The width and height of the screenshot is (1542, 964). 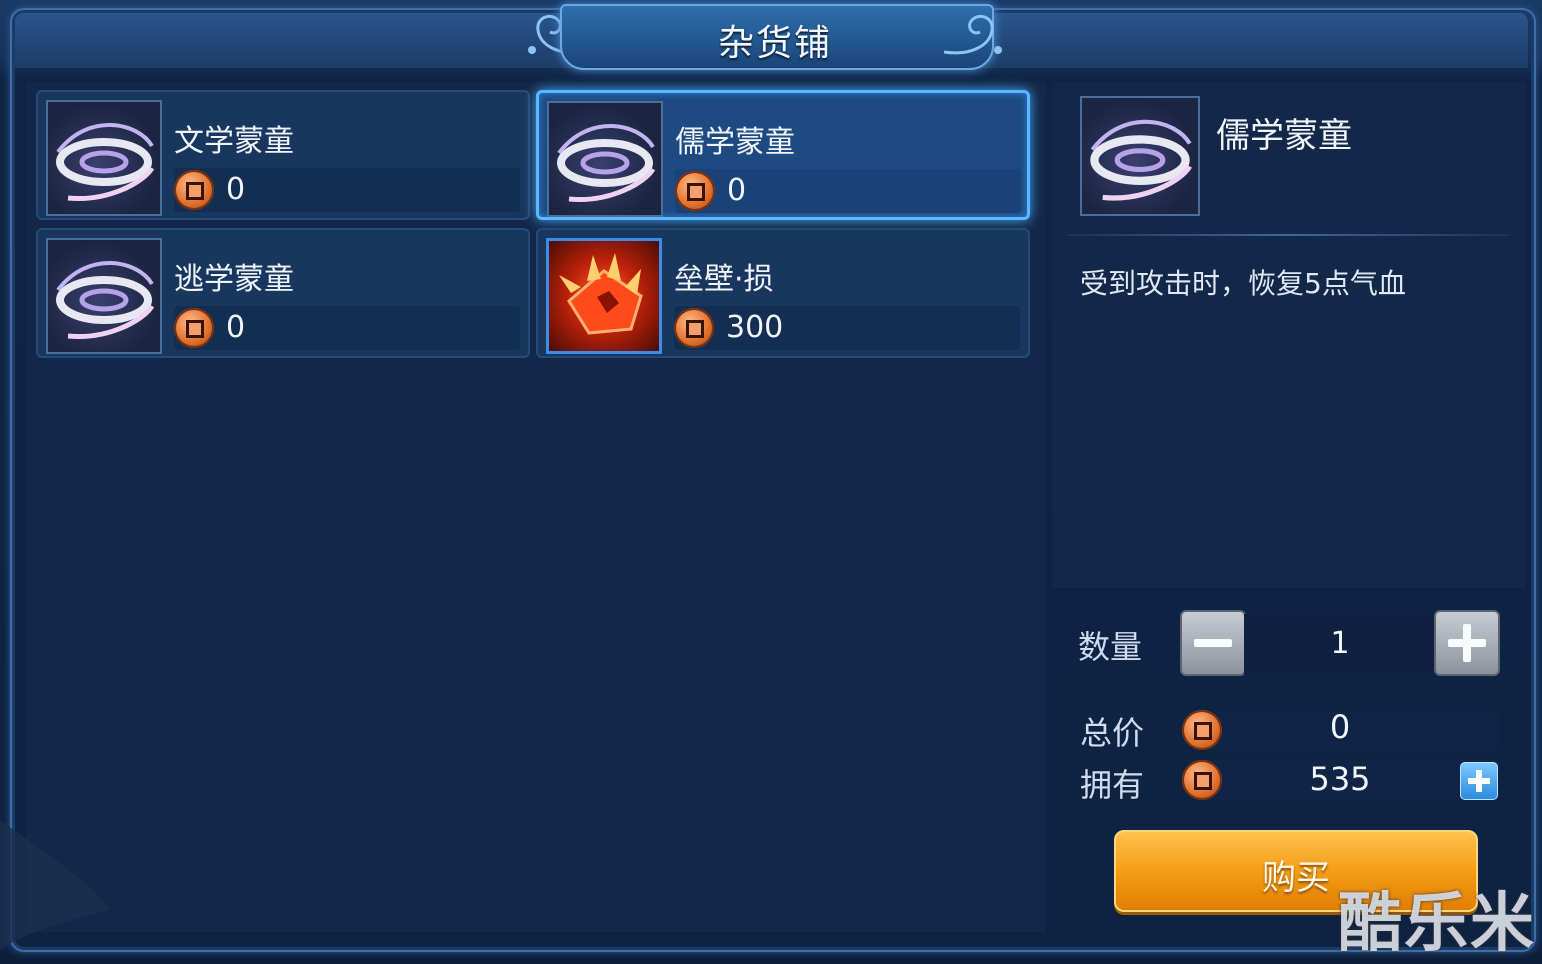 I want to click on item-name: 儒学蒙童, so click(x=735, y=142).